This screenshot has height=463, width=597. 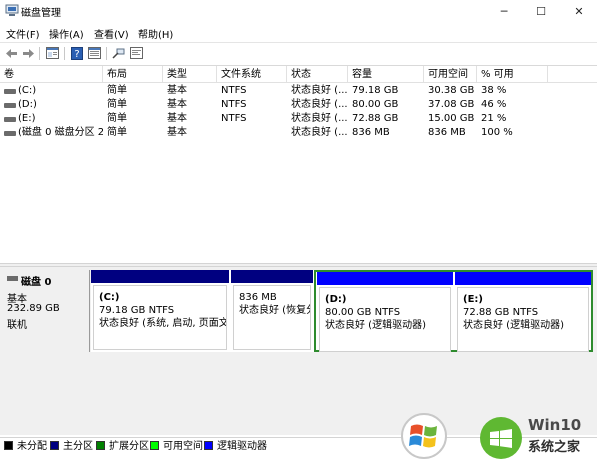 What do you see at coordinates (363, 312) in the screenshot?
I see `partition-size: 80.00 GB NTFS` at bounding box center [363, 312].